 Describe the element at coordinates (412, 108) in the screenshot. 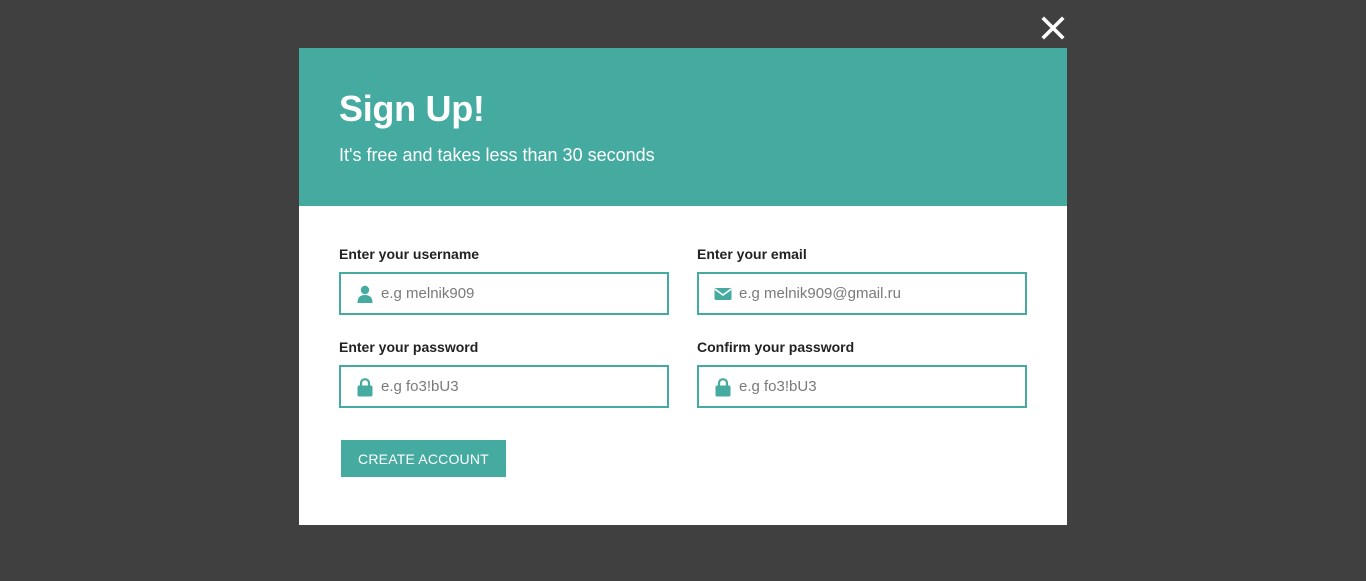

I see `modal-title: Sign Up!` at that location.